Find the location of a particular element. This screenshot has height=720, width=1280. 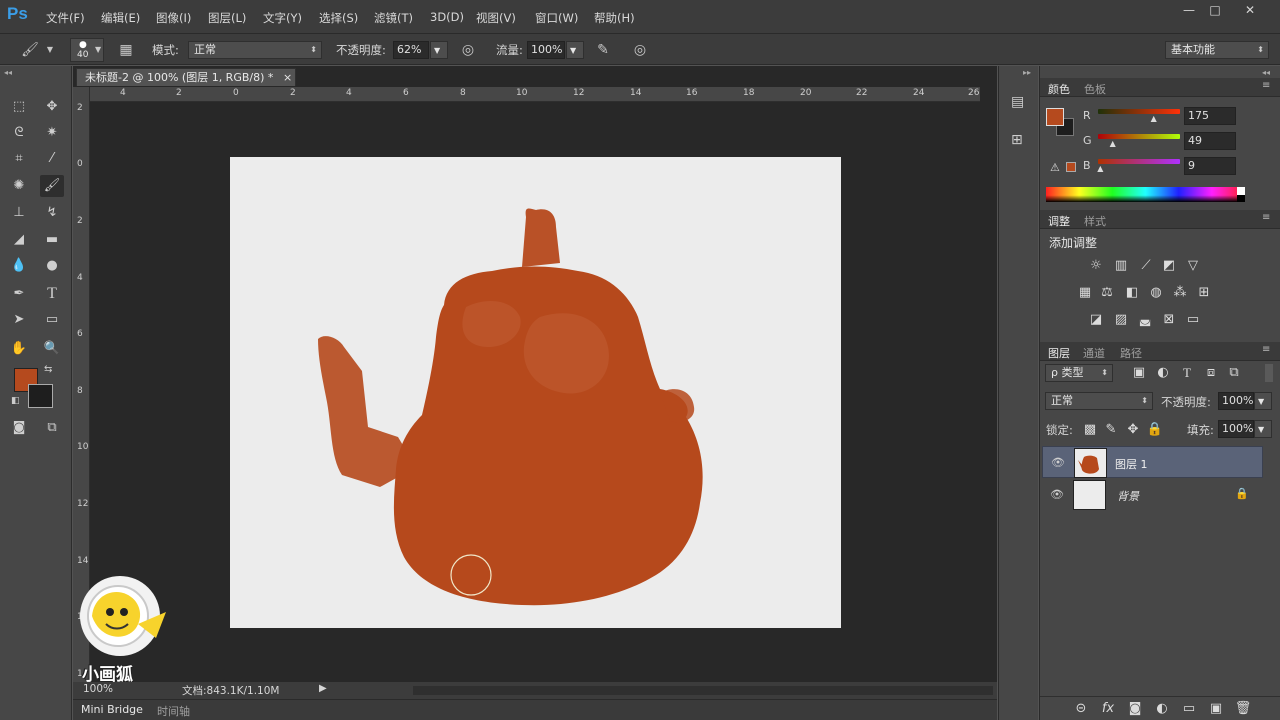

brush-panel-toggle-icon: ▦ is located at coordinates (126, 50).